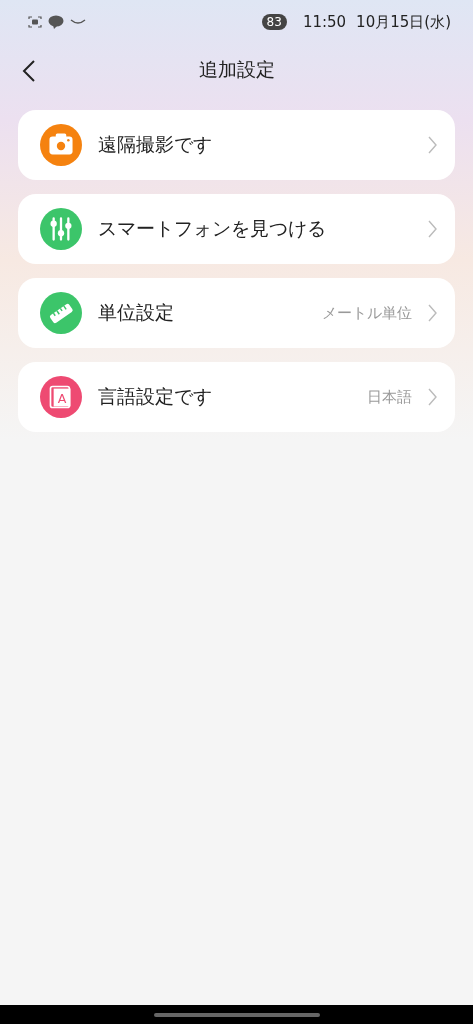 This screenshot has width=473, height=1024. I want to click on item-value: 日本語, so click(389, 397).